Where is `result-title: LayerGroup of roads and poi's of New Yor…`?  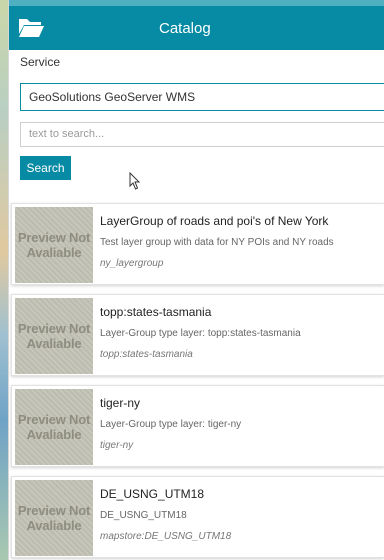 result-title: LayerGroup of roads and poi's of New Yor… is located at coordinates (214, 221).